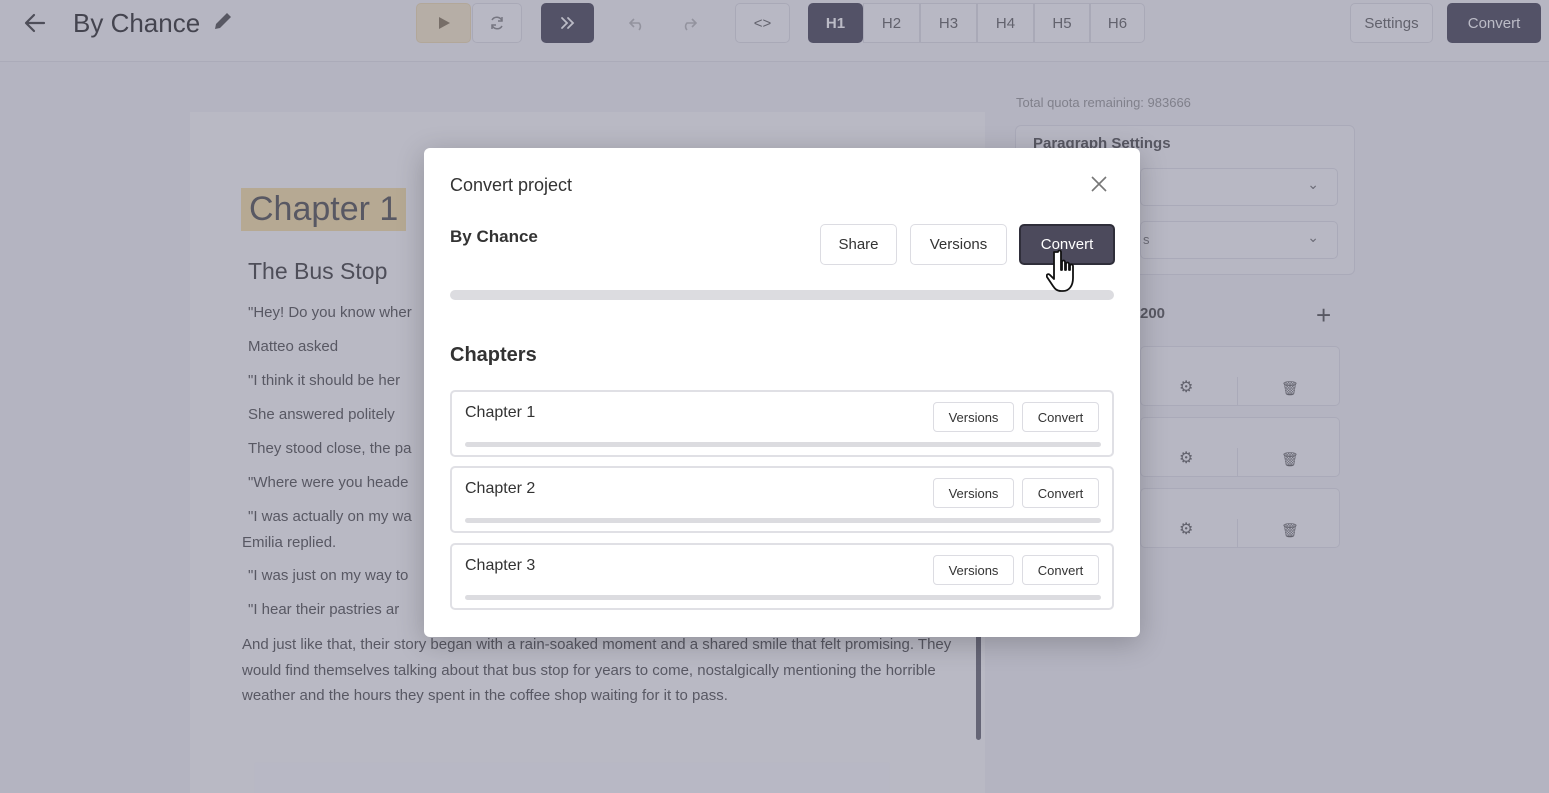 The image size is (1549, 793). What do you see at coordinates (1099, 186) in the screenshot?
I see `close-icon` at bounding box center [1099, 186].